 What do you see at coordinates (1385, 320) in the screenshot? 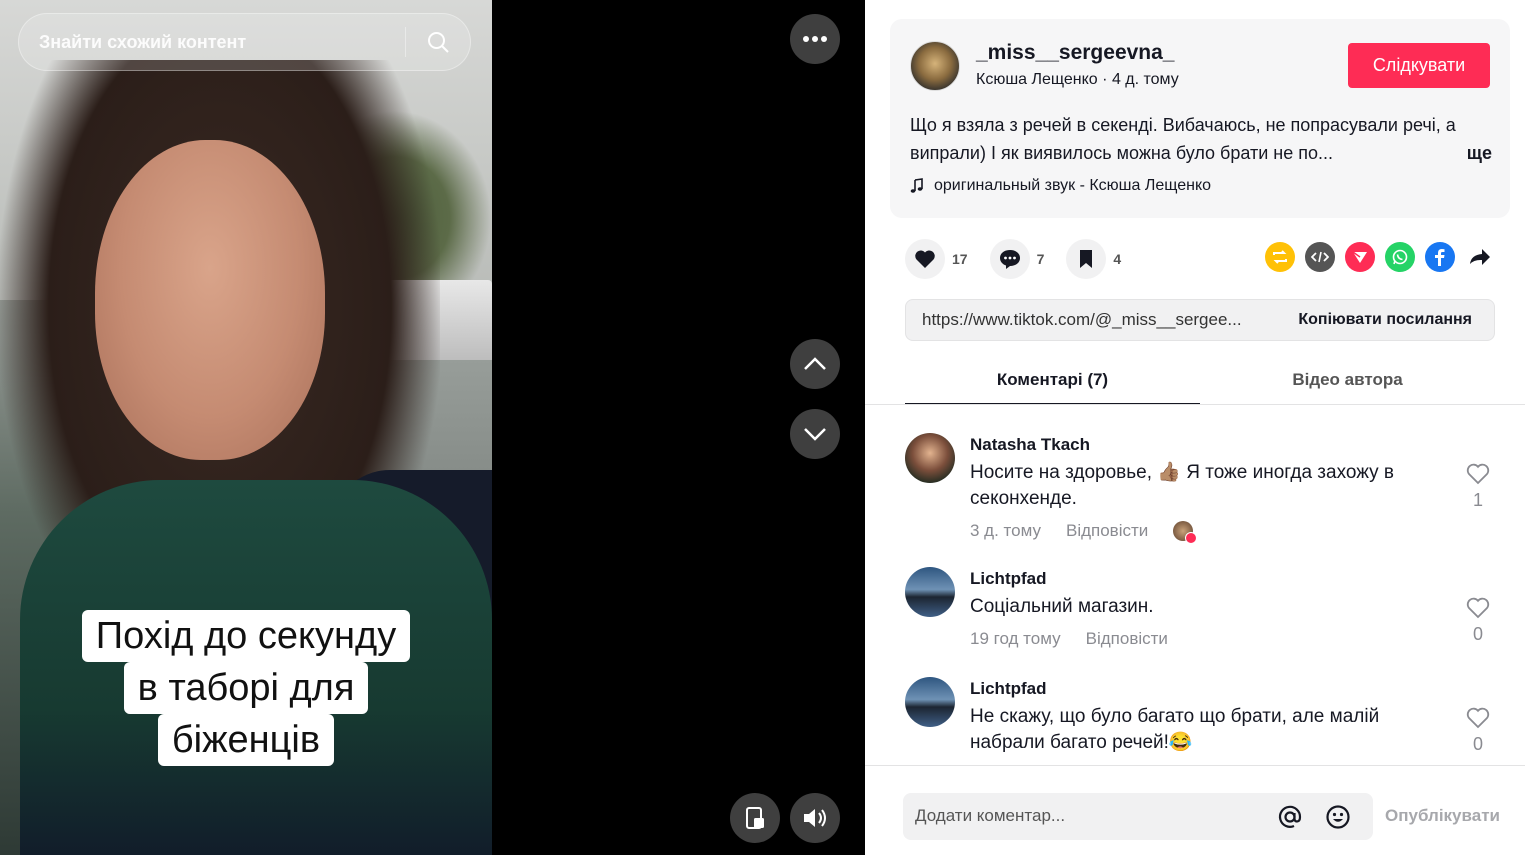
I see `copy-link-button: Копіювати посилання` at bounding box center [1385, 320].